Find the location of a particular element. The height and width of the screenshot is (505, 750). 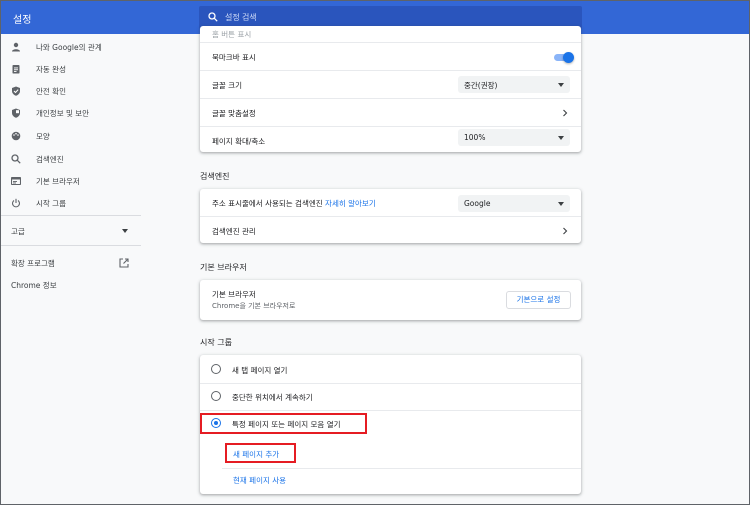

bookmarks-bar-label: 북마크바 표시 is located at coordinates (234, 57).